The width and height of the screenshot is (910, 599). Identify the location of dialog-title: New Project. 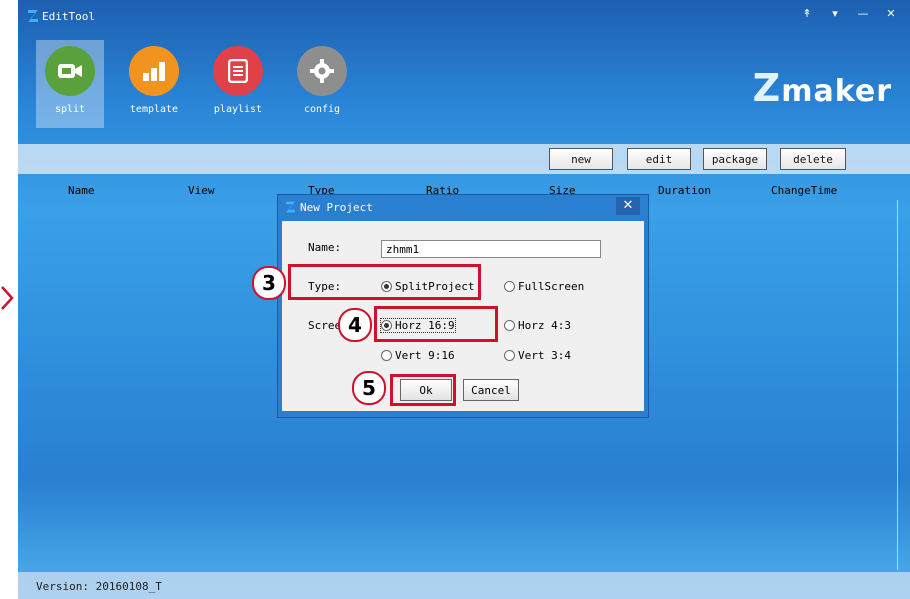
(336, 207).